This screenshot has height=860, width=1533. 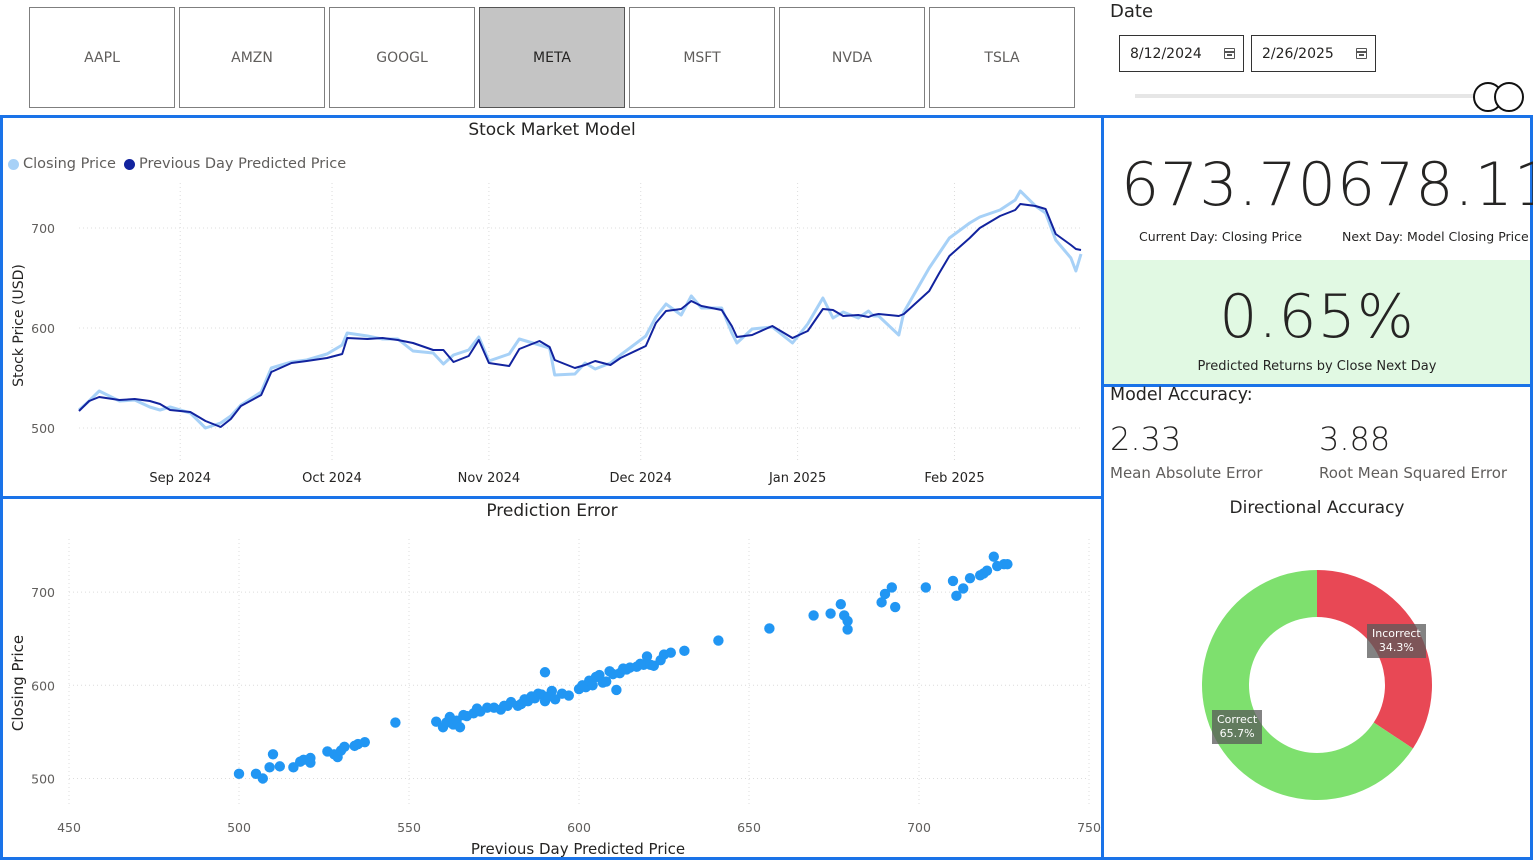 What do you see at coordinates (18, 683) in the screenshot?
I see `y-axis-label: Closing Price` at bounding box center [18, 683].